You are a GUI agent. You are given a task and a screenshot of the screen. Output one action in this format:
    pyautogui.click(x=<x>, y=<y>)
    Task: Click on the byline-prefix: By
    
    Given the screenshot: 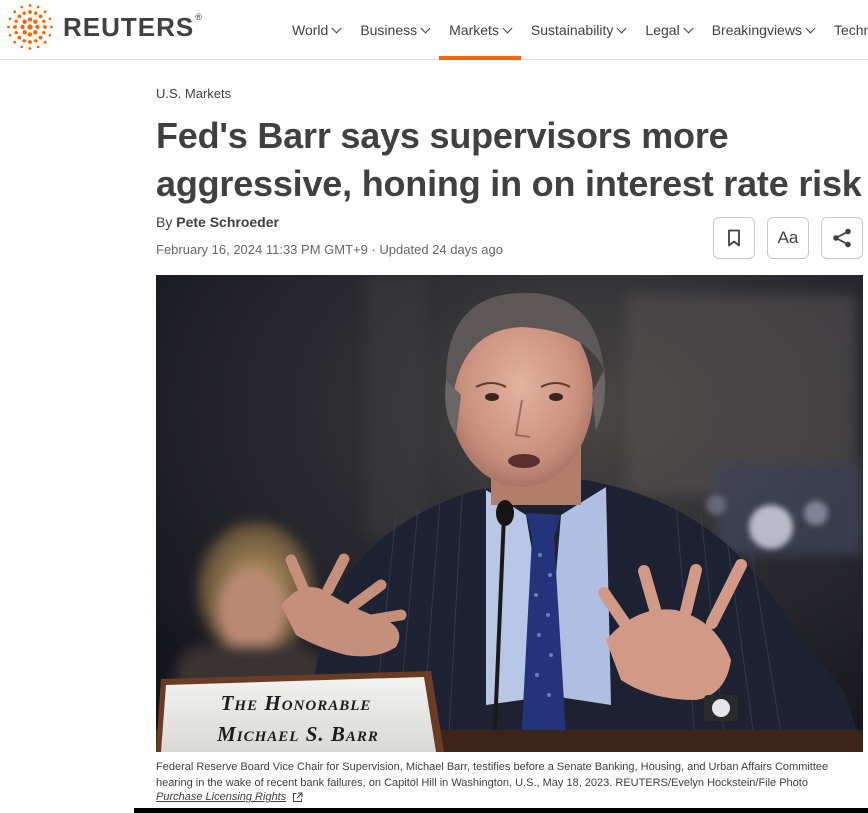 What is the action you would take?
    pyautogui.click(x=164, y=222)
    